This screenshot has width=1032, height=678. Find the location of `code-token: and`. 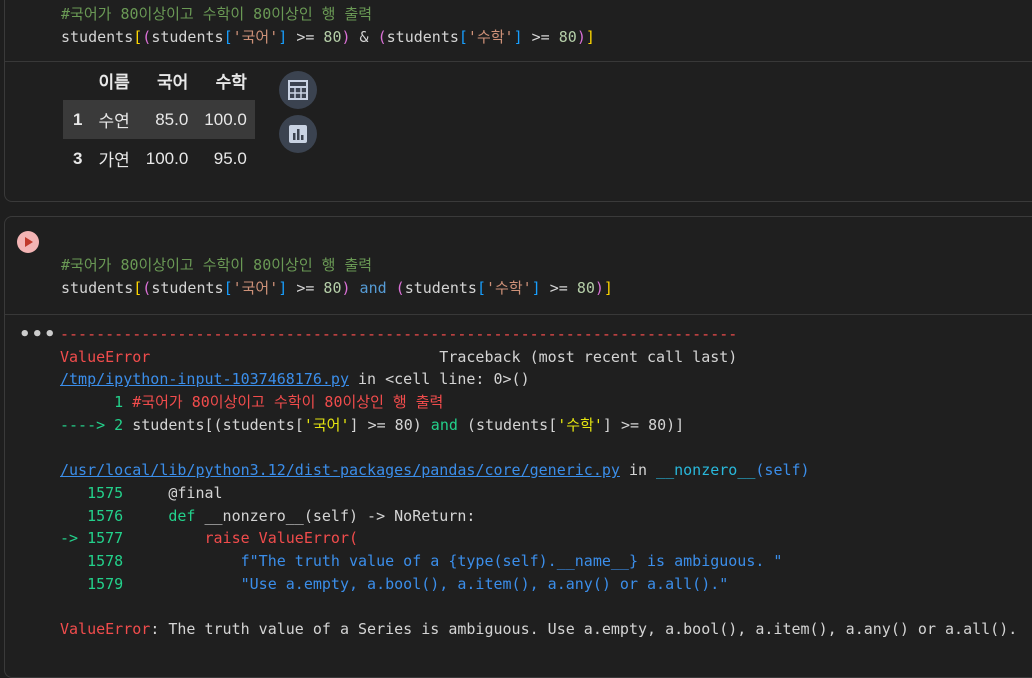

code-token: and is located at coordinates (444, 424).